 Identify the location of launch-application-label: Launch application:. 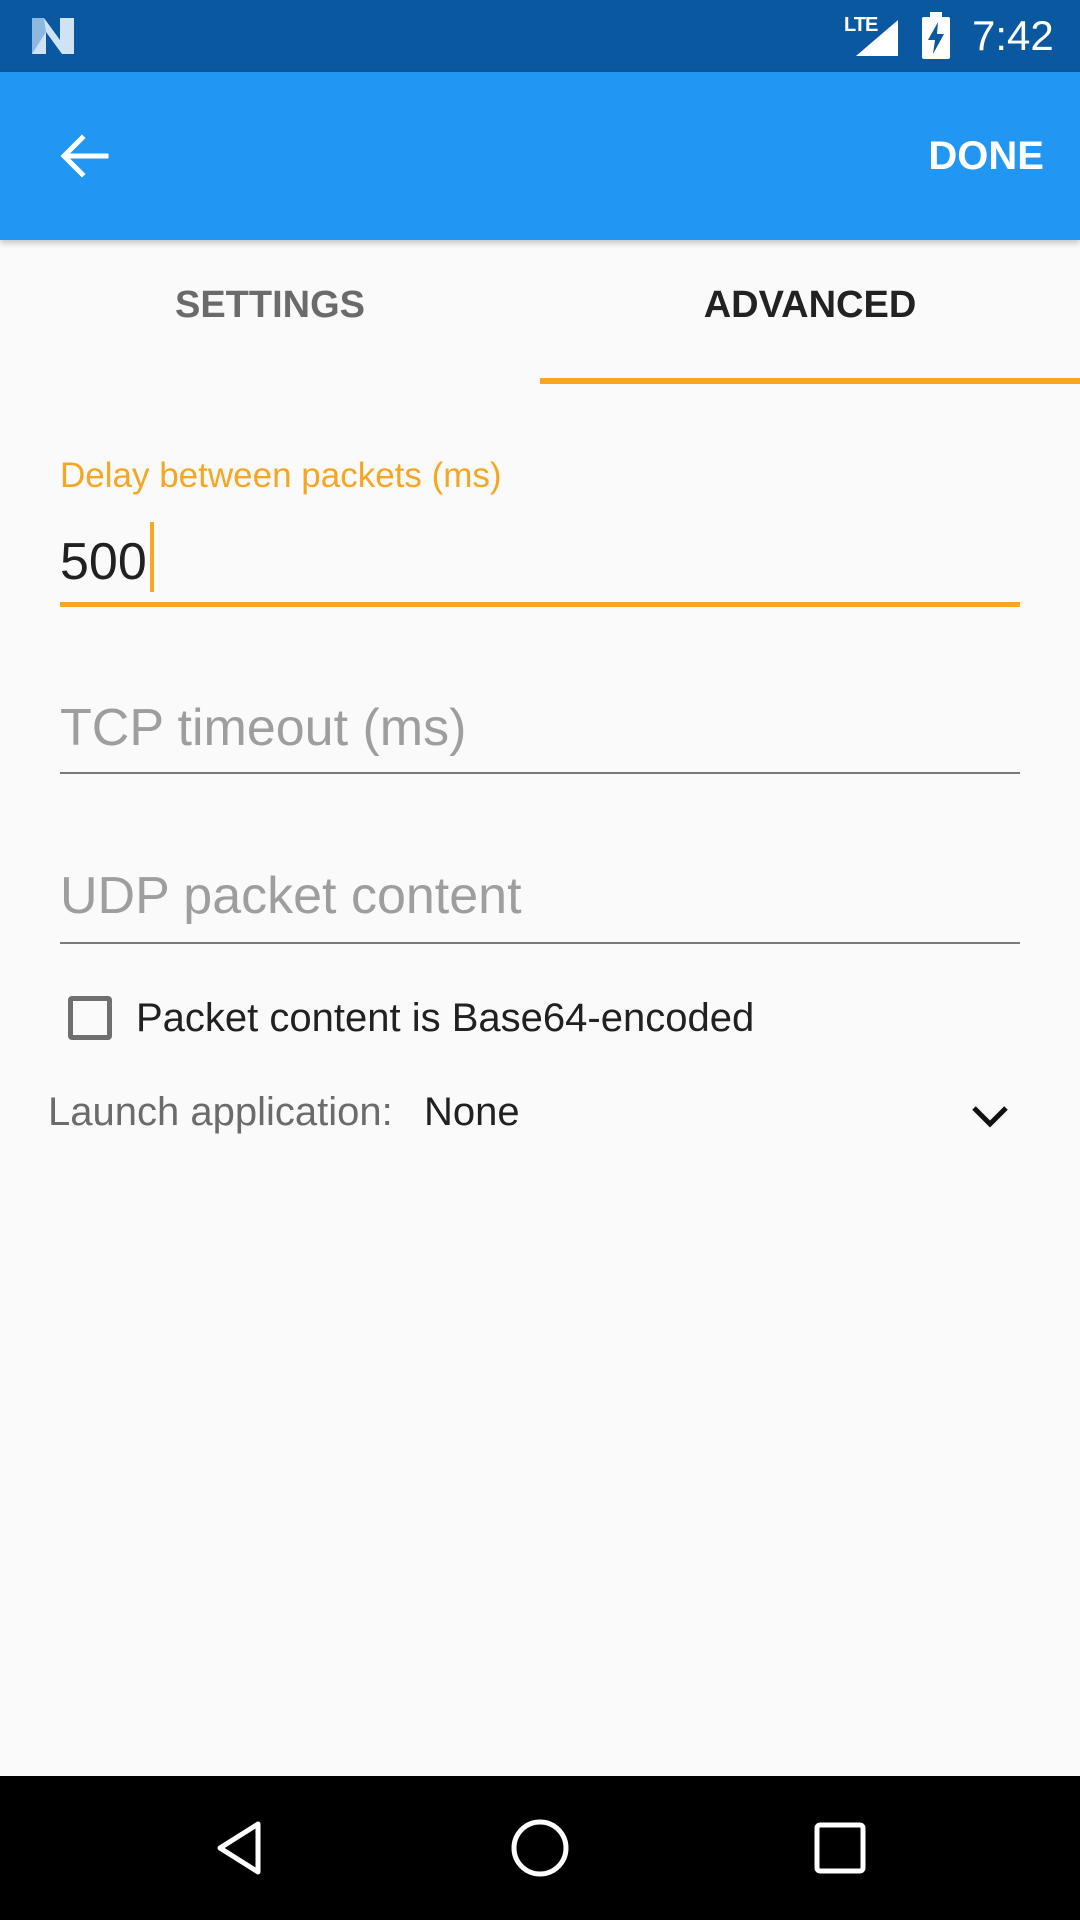
(220, 1112).